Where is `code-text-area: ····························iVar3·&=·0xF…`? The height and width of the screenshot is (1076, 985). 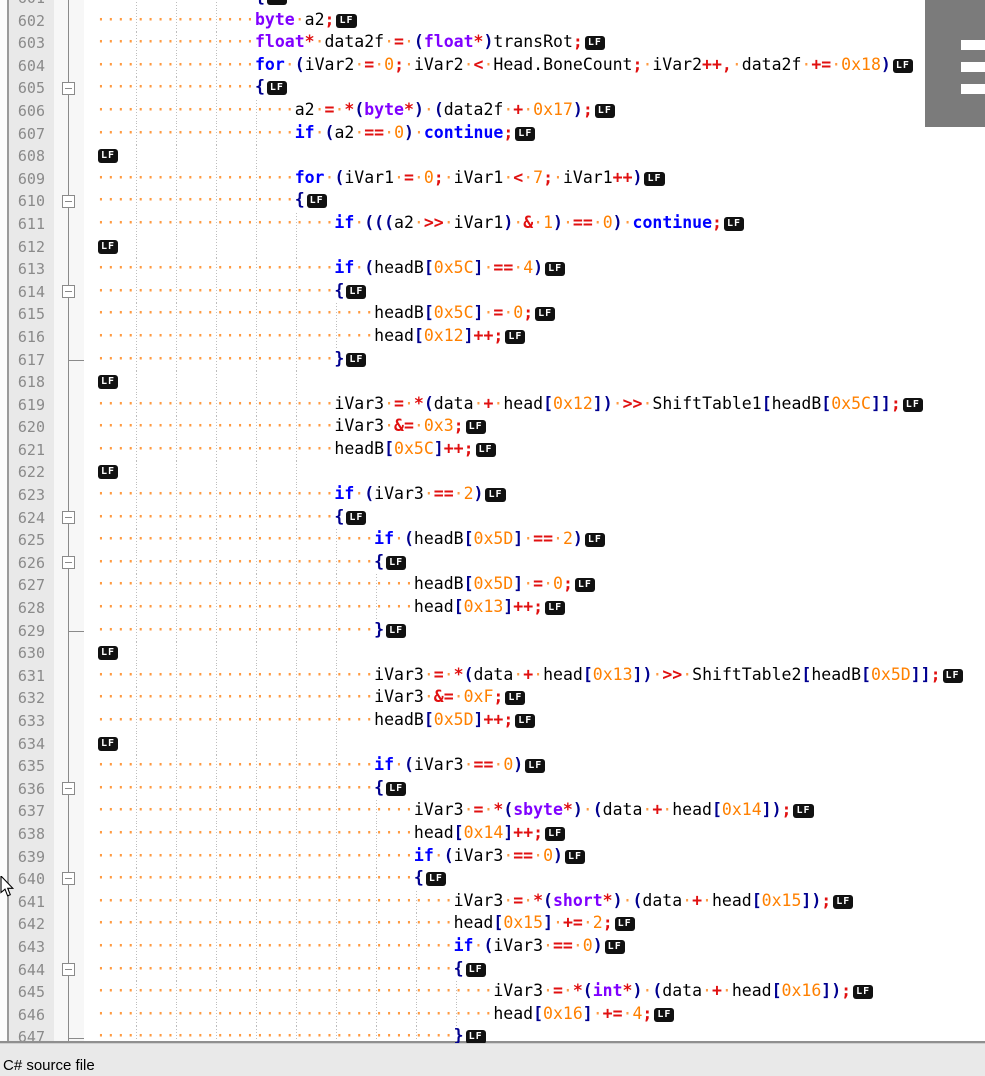 code-text-area: ····························iVar3·&=·0xF… is located at coordinates (534, 698).